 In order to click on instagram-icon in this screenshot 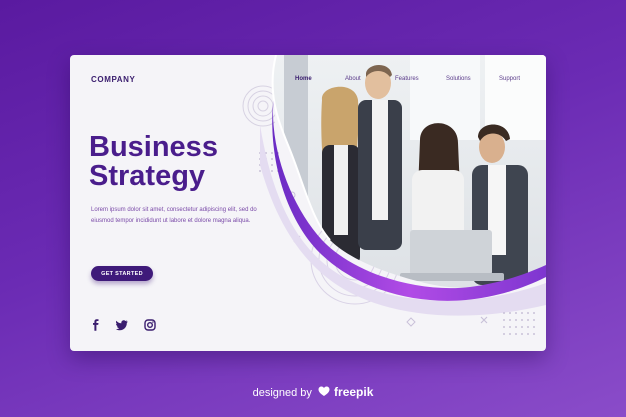, I will do `click(150, 325)`.